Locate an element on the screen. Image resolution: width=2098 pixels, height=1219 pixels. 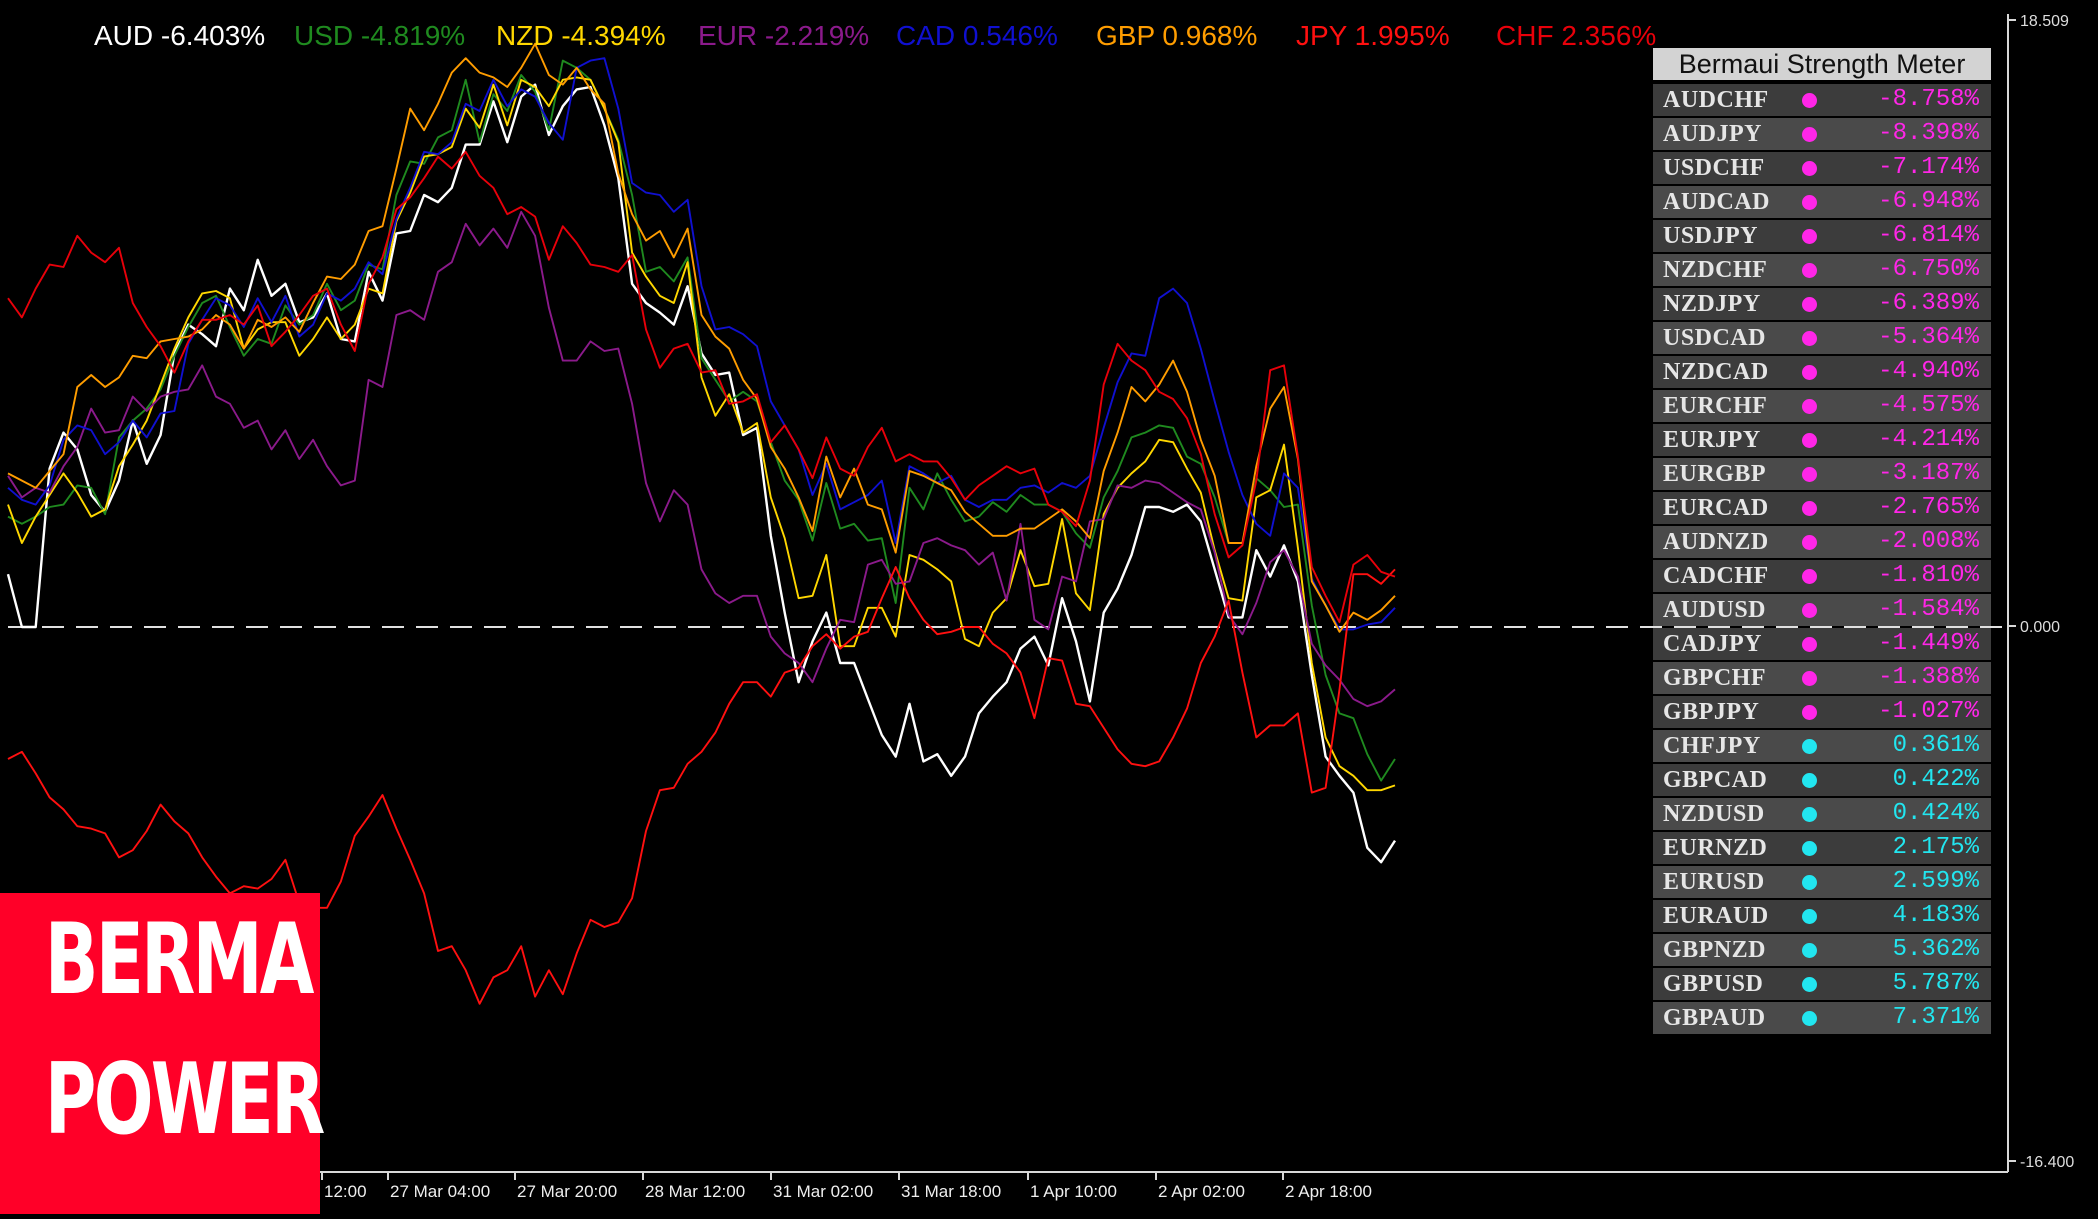
y-tick-label: -16.400 is located at coordinates (2047, 1162).